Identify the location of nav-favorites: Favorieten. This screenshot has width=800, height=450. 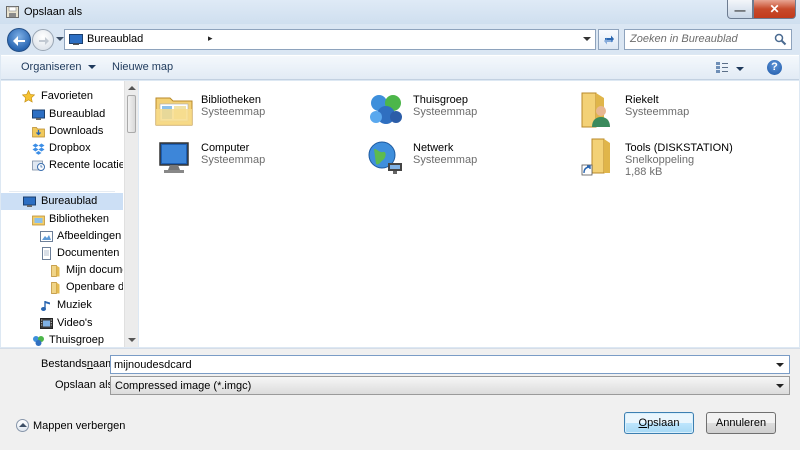
(62, 96).